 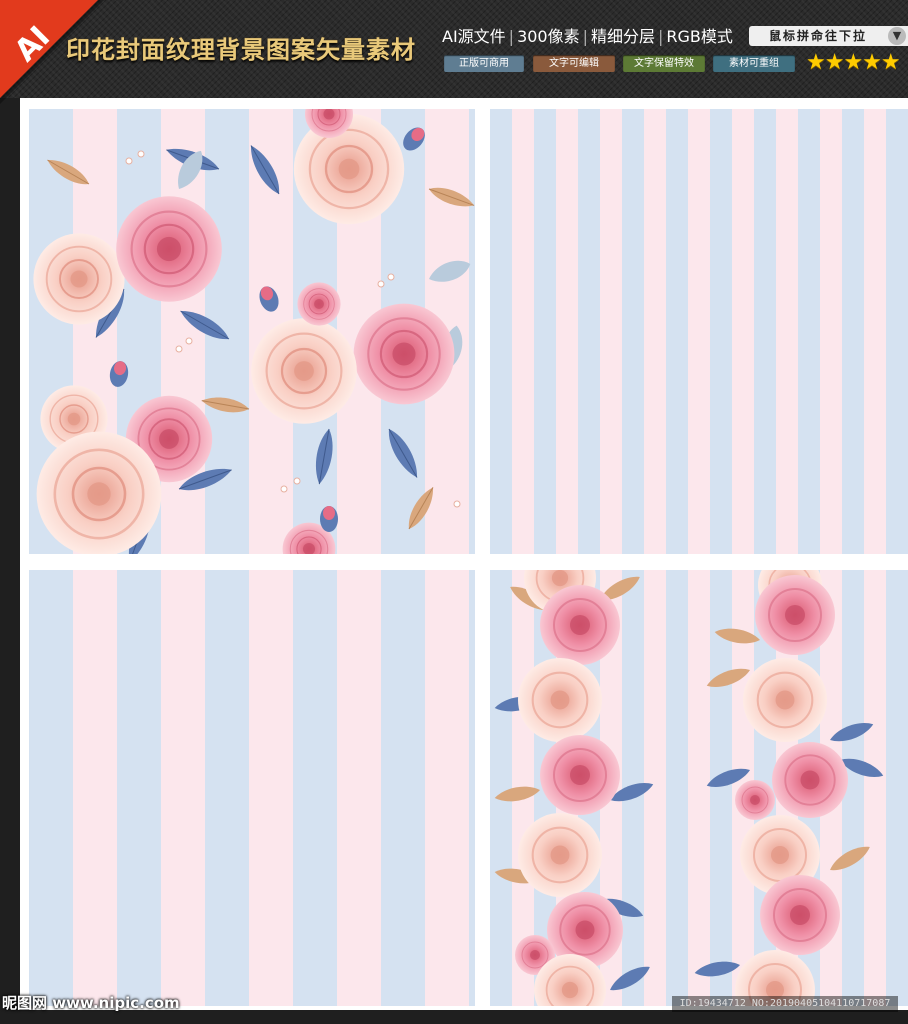 What do you see at coordinates (574, 63) in the screenshot?
I see `tag-editable-text: 文字可编辑` at bounding box center [574, 63].